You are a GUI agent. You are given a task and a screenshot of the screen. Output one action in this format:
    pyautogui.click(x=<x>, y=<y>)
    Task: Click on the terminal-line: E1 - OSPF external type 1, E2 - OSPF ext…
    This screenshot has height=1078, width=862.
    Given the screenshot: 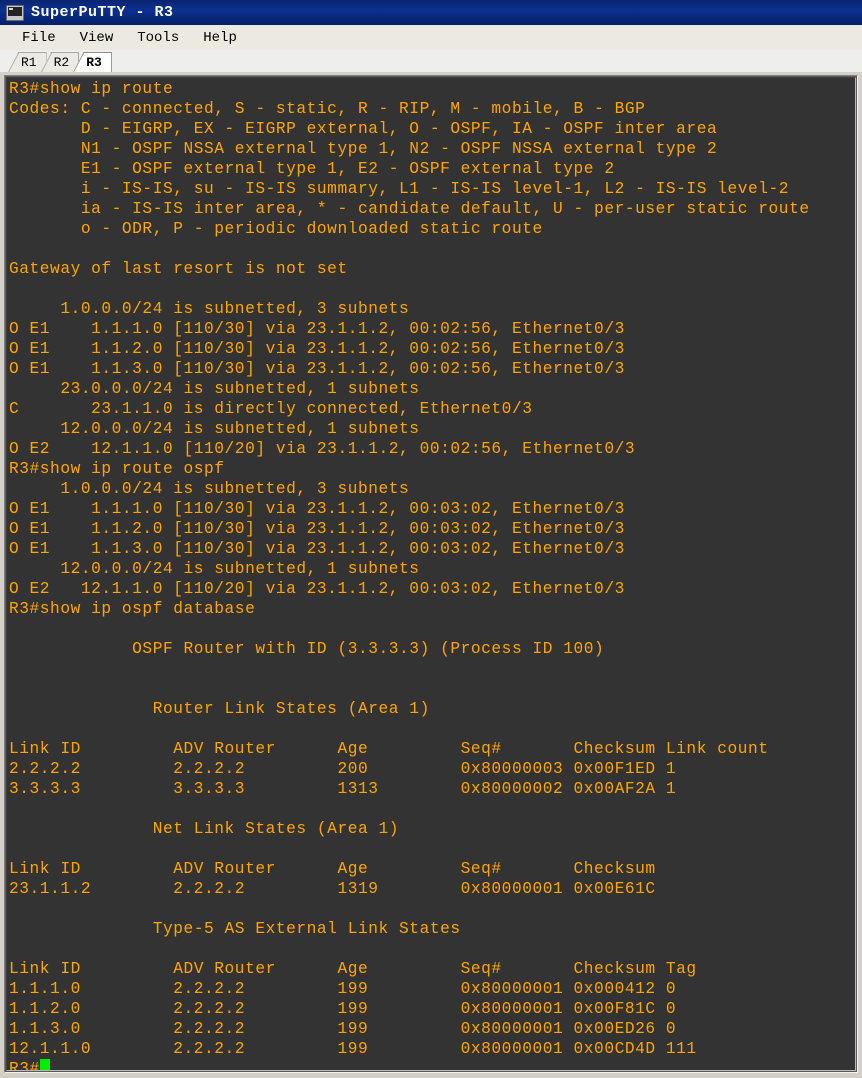 What is the action you would take?
    pyautogui.click(x=312, y=169)
    